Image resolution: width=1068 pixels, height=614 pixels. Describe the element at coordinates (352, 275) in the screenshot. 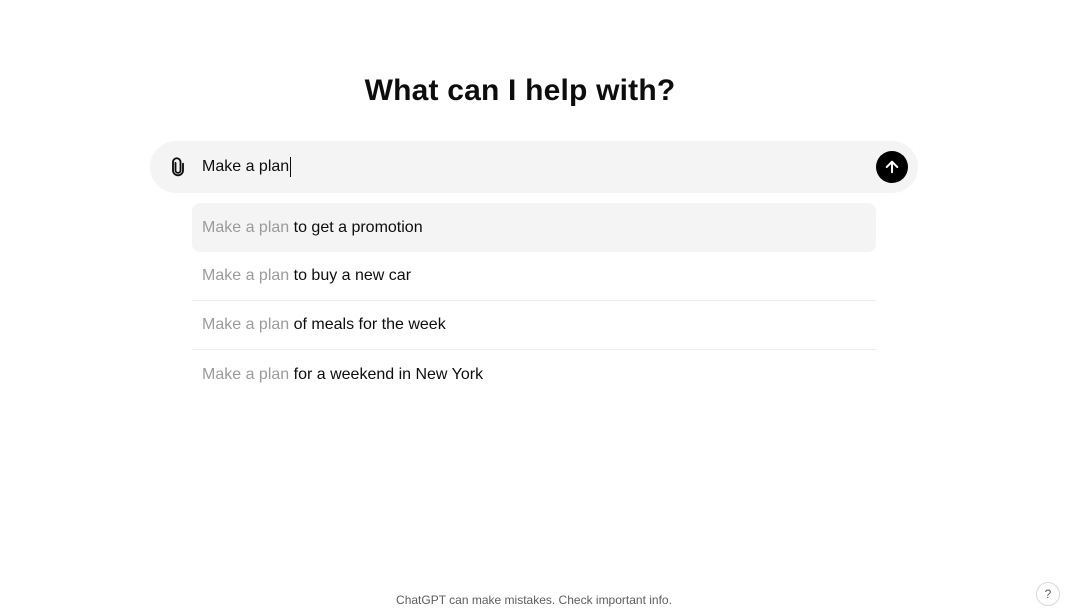

I see `suggestion-completion: to buy a new car` at that location.